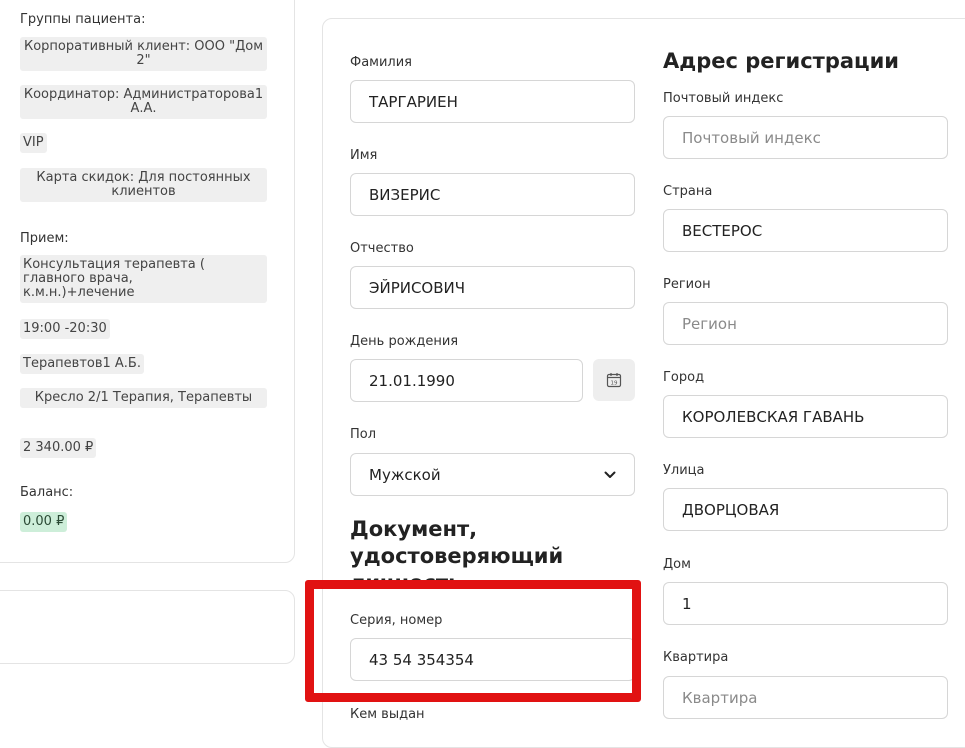 This screenshot has width=965, height=748. What do you see at coordinates (457, 542) in the screenshot?
I see `document-heading: Документ, удостоверяющий` at bounding box center [457, 542].